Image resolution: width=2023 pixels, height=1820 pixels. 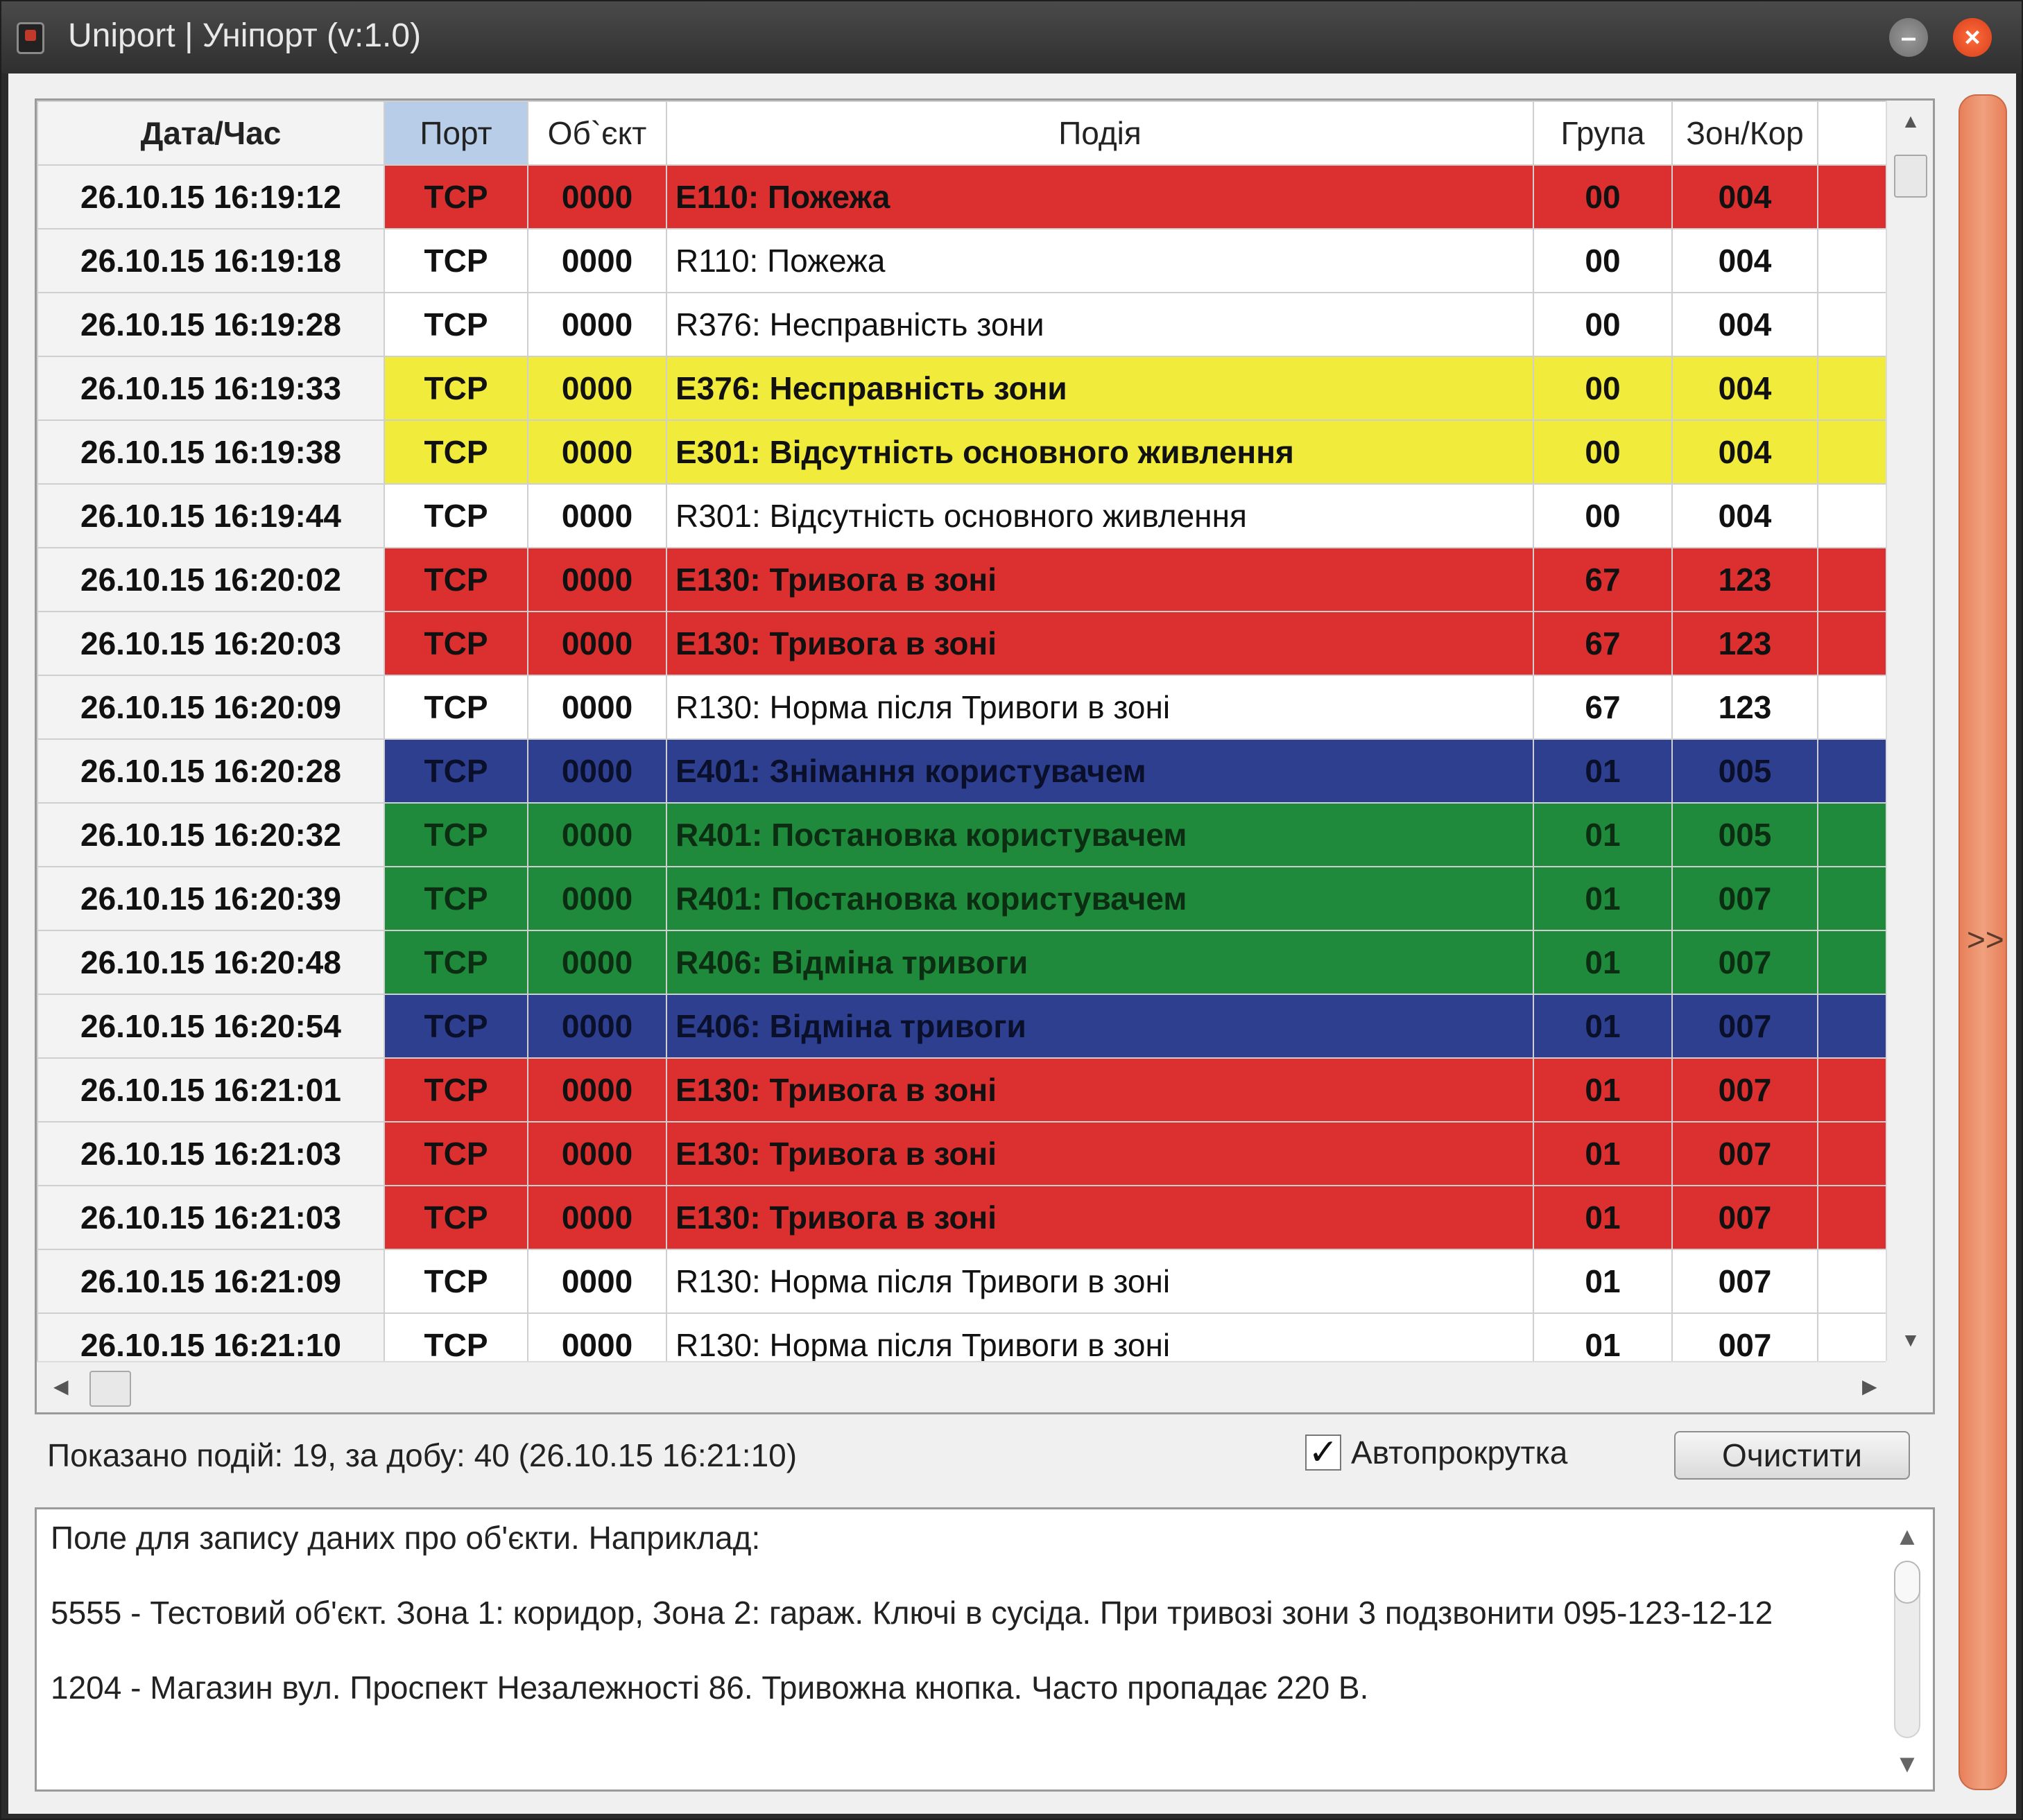 I want to click on close-icon: ×, so click(x=1972, y=37).